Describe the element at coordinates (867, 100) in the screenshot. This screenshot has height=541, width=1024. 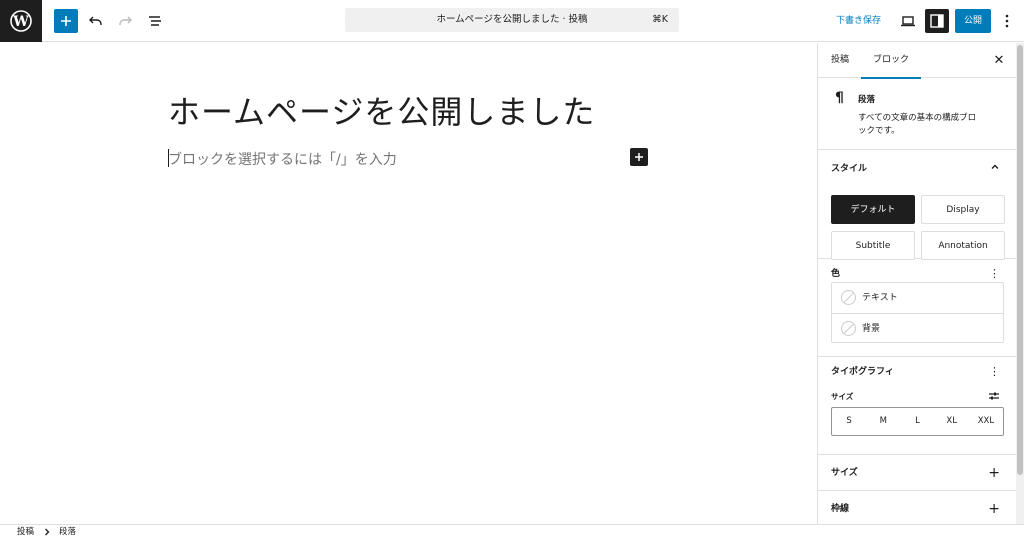
I see `block-name: 段落` at that location.